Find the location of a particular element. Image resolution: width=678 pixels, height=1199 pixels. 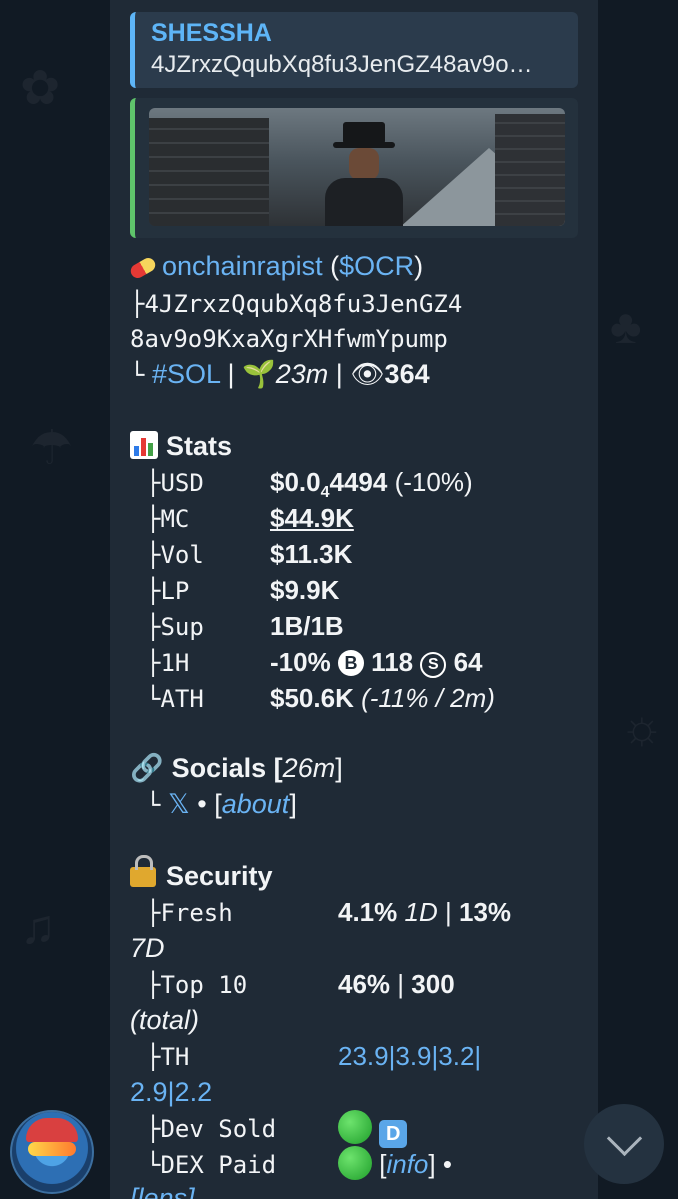

doodle-icon: ☼ is located at coordinates (642, 727).